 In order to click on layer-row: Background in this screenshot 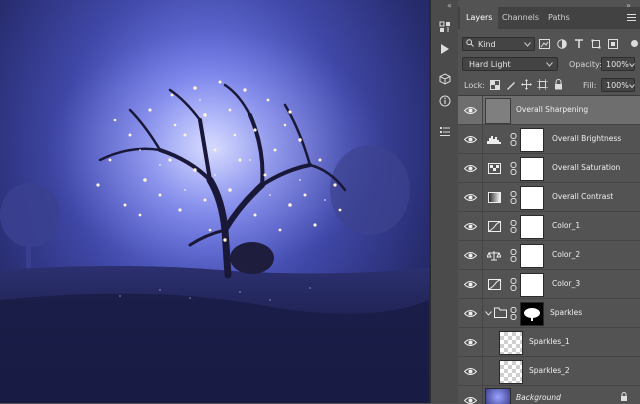, I will do `click(549, 395)`.